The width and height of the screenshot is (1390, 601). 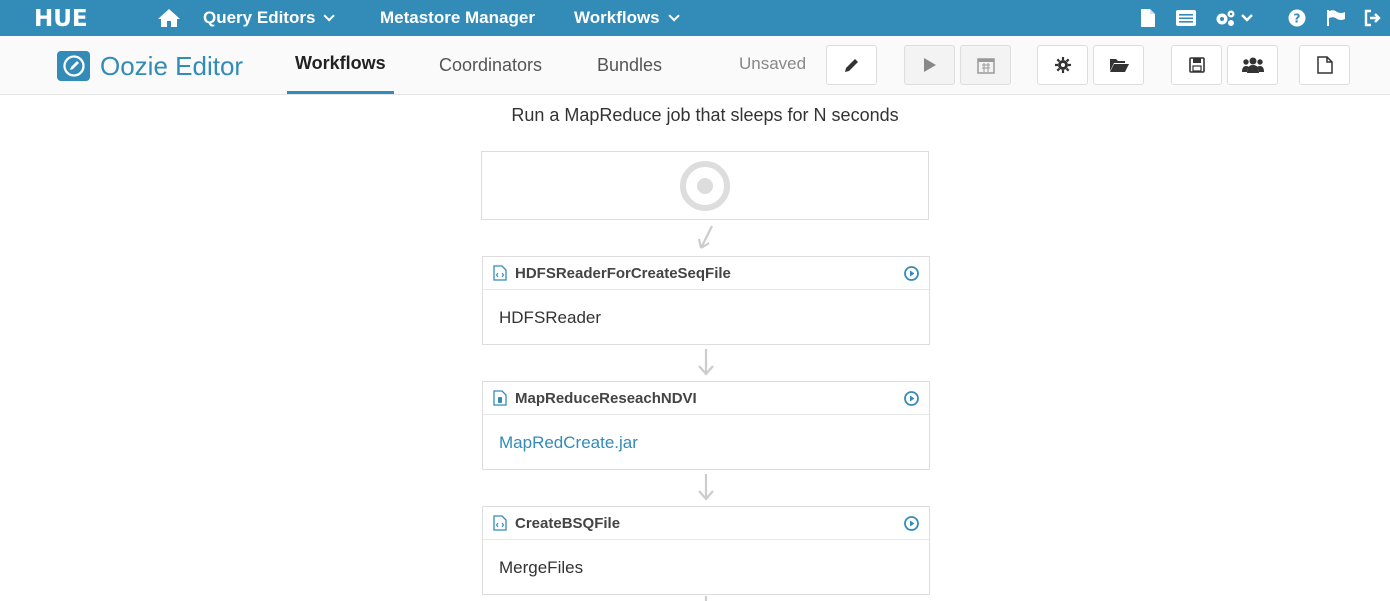 I want to click on file-icon, so click(x=1148, y=18).